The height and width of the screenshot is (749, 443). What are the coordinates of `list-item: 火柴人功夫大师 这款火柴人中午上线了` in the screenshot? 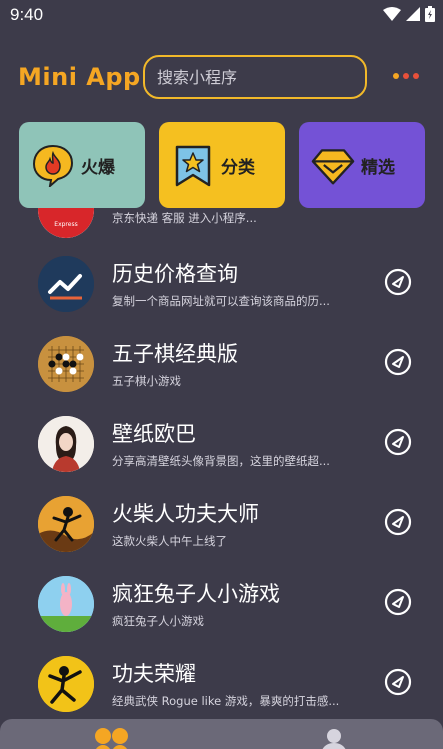 It's located at (221, 526).